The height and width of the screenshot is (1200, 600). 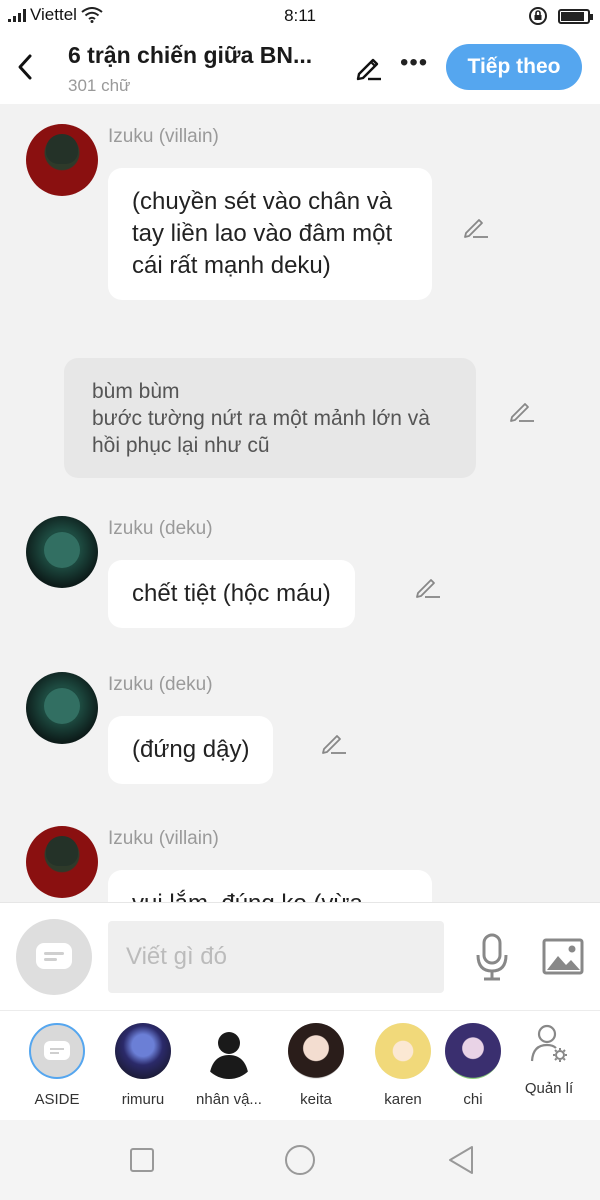 I want to click on keita-avatar, so click(x=316, y=1051).